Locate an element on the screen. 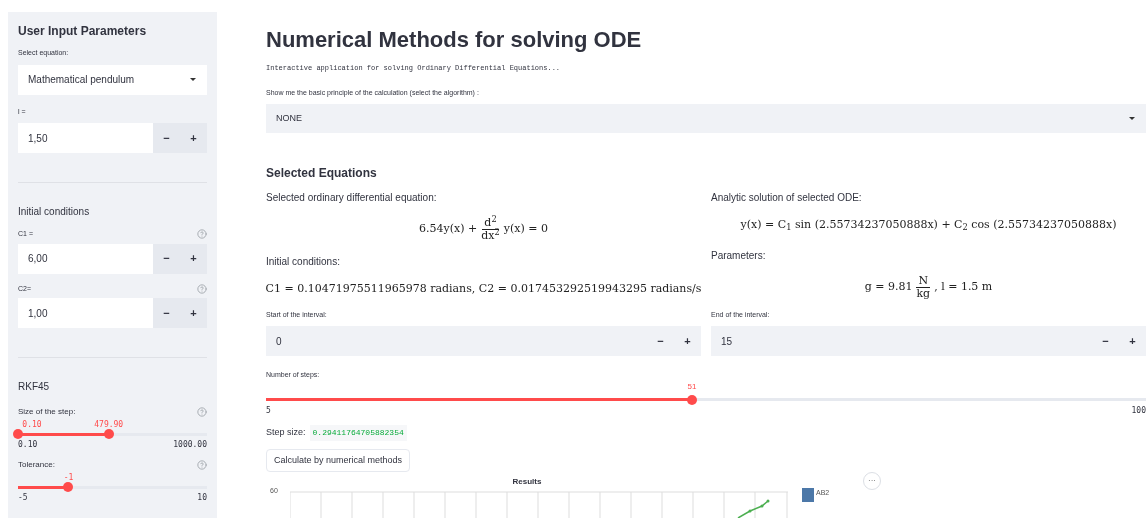 The image size is (1146, 518). slider-max: 10 is located at coordinates (202, 498).